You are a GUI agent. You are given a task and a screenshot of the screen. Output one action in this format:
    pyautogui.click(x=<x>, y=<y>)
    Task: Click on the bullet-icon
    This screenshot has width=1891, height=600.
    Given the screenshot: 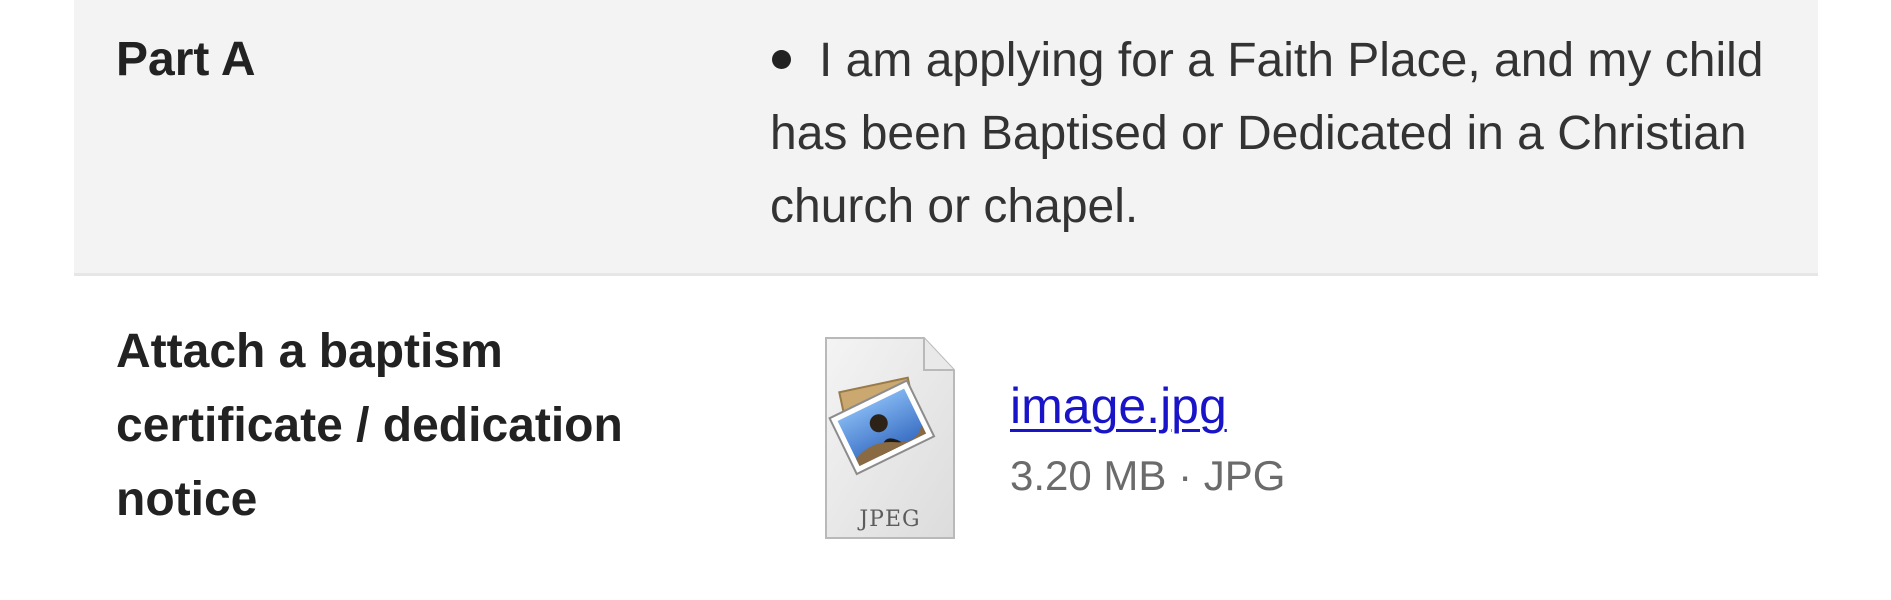 What is the action you would take?
    pyautogui.click(x=781, y=59)
    